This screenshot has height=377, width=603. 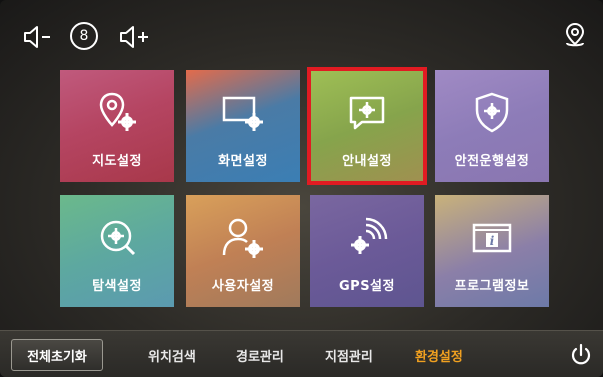 What do you see at coordinates (349, 355) in the screenshot?
I see `nav-point-management: 지점관리` at bounding box center [349, 355].